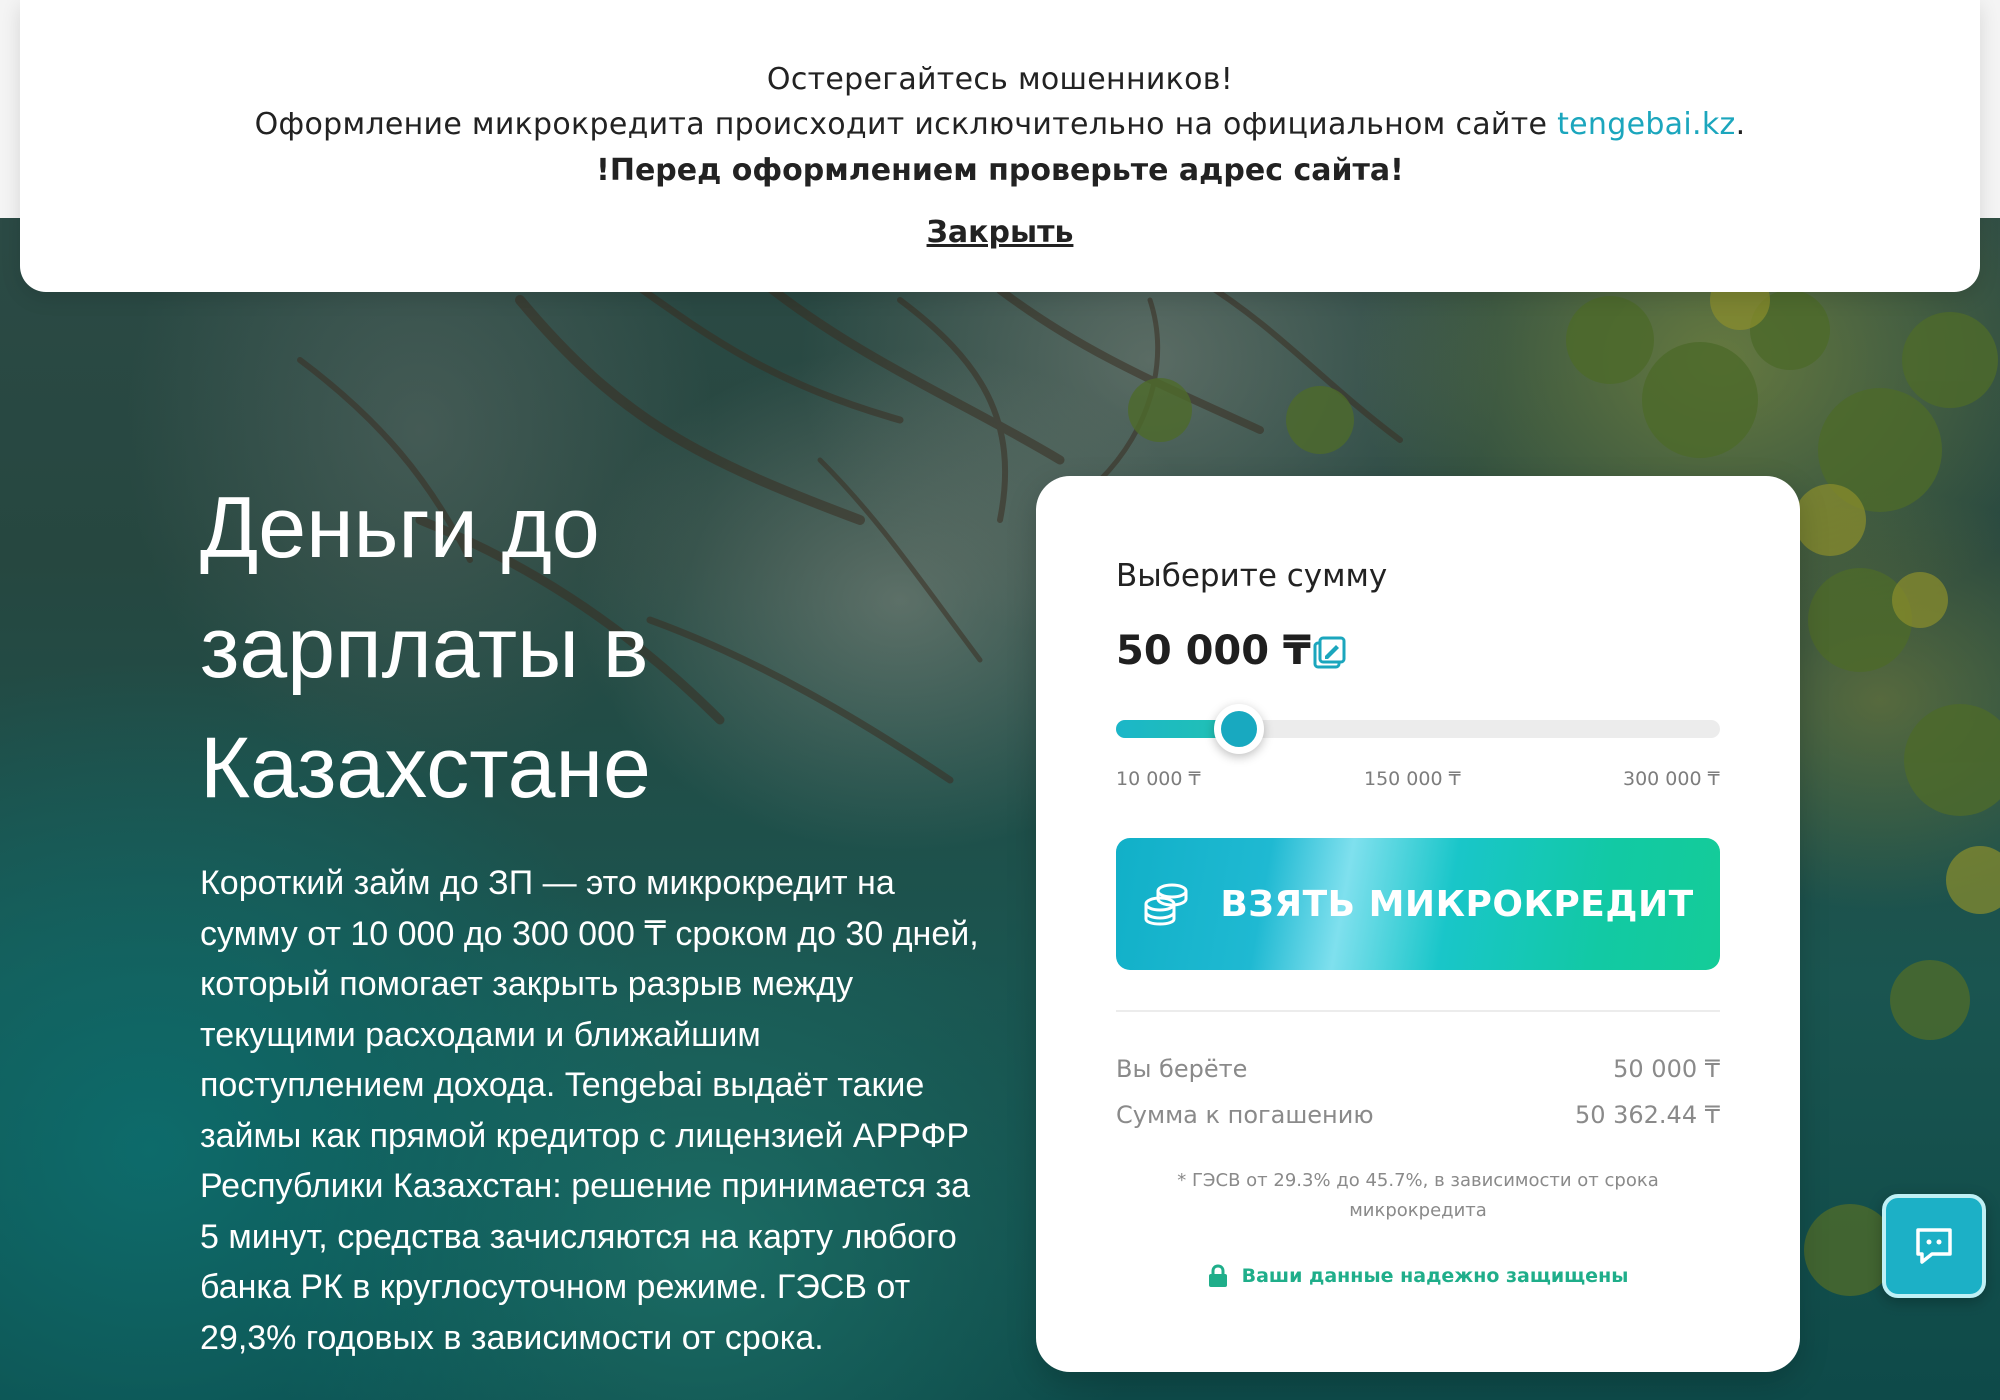  I want to click on banner-heading: Остерегайтесь мошенников!, so click(1000, 79).